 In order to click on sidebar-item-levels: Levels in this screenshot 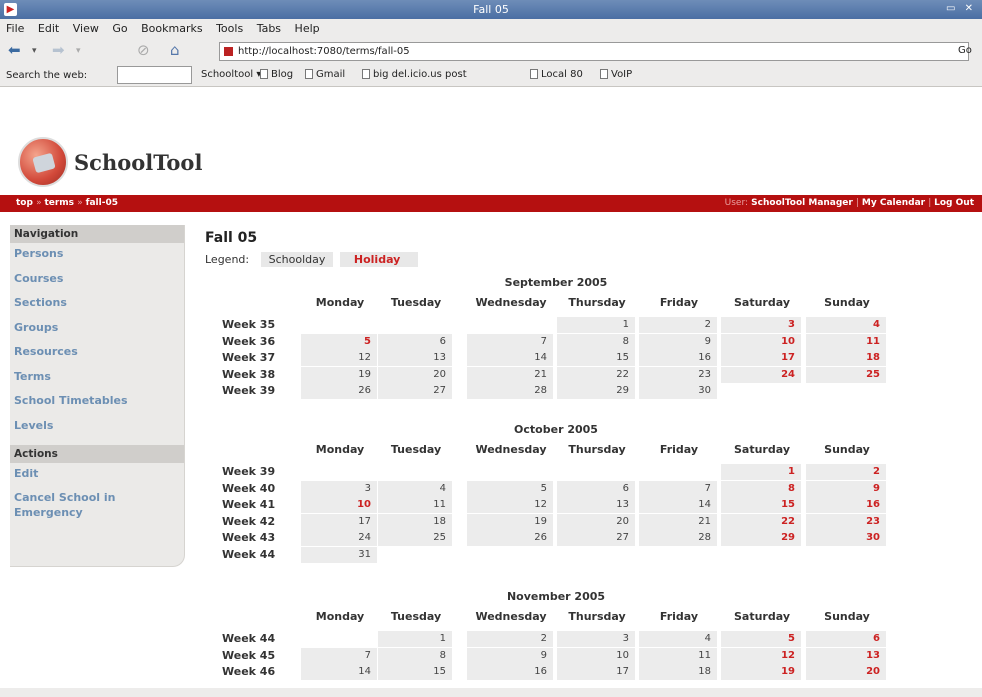, I will do `click(97, 427)`.